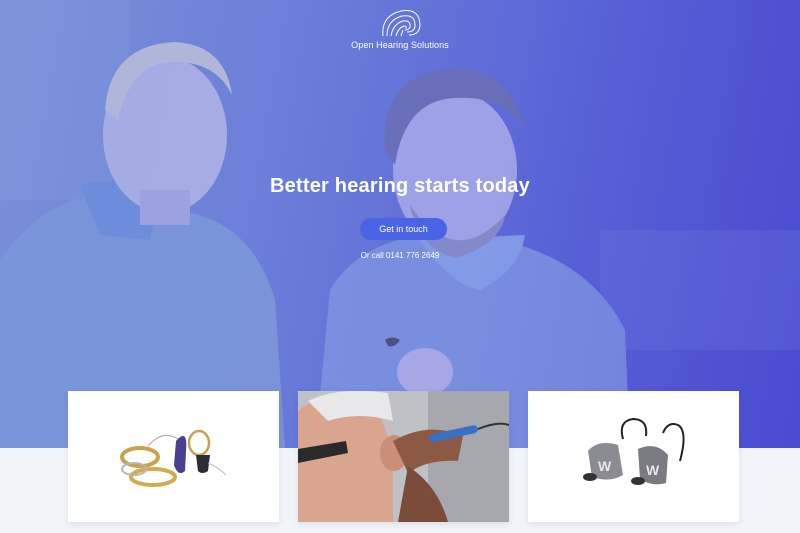 The image size is (800, 533). What do you see at coordinates (400, 45) in the screenshot?
I see `brand-name: Open Hearing Solutions` at bounding box center [400, 45].